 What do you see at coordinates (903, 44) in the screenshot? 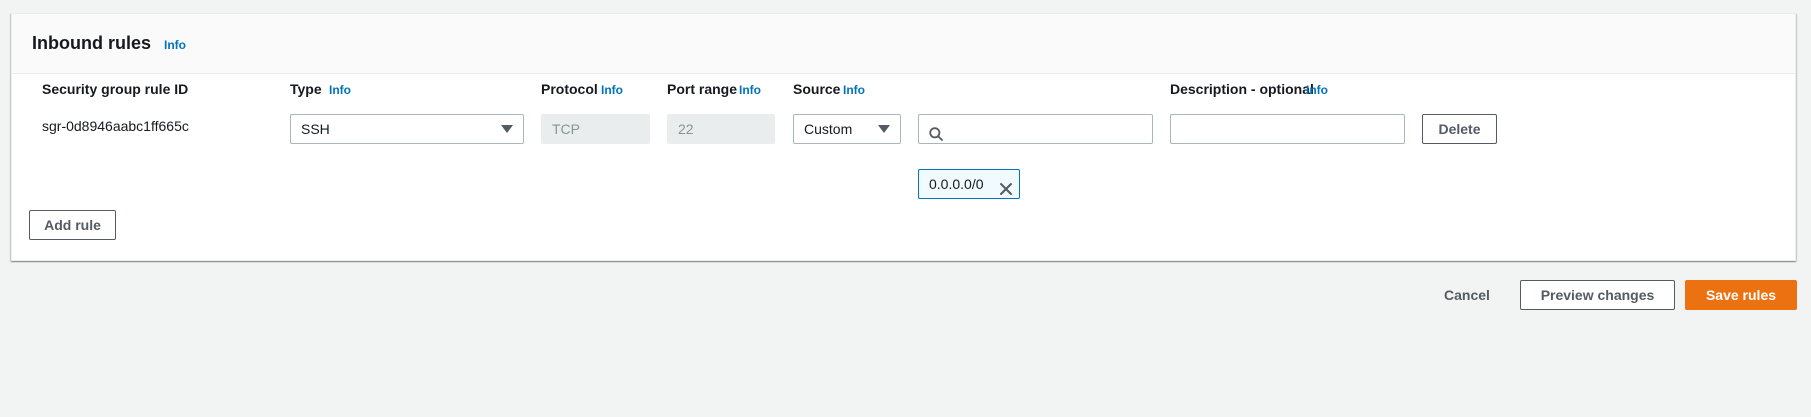
I see `panel-header: Inbound rules Info` at bounding box center [903, 44].